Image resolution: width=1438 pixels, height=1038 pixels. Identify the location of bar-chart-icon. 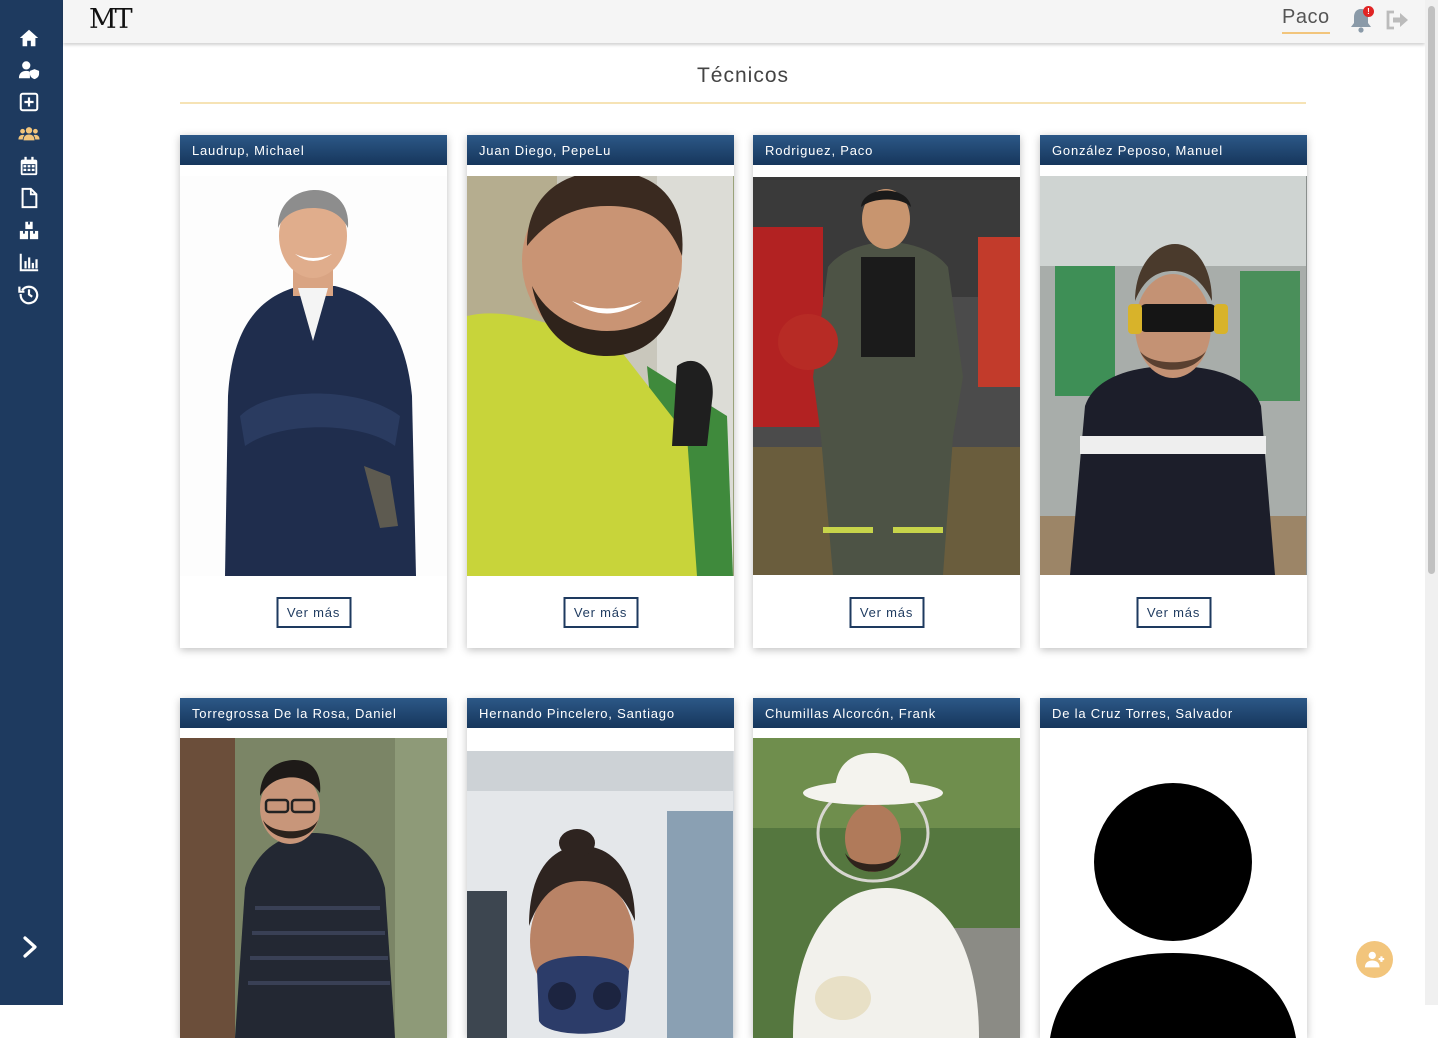
(29, 262).